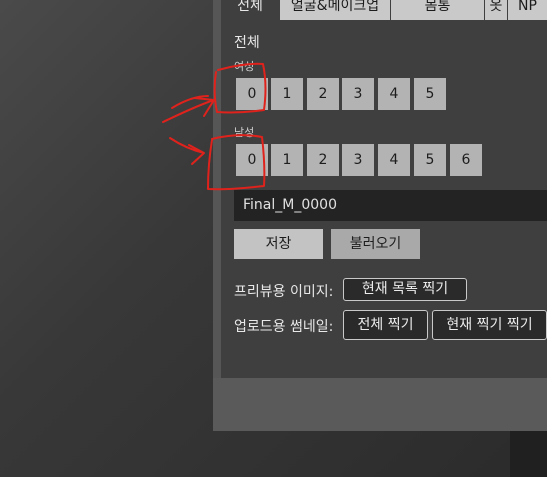 Image resolution: width=547 pixels, height=477 pixels. Describe the element at coordinates (252, 160) in the screenshot. I see `male-slot-0: 0` at that location.